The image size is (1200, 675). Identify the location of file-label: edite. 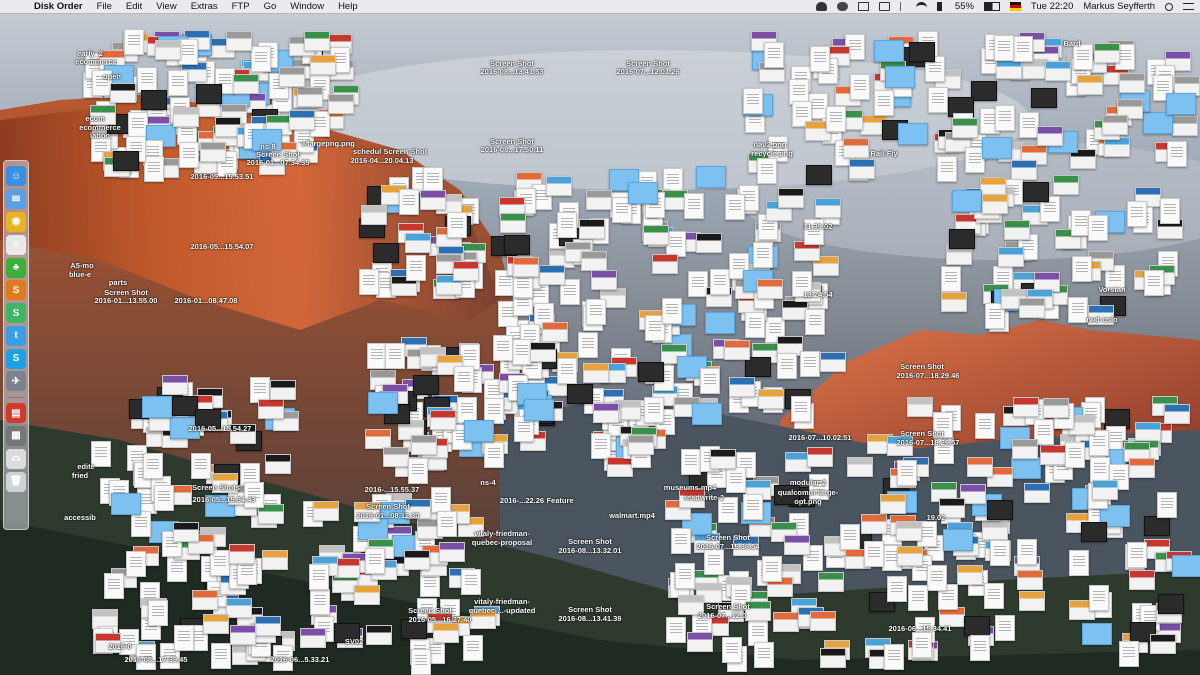
(86, 467).